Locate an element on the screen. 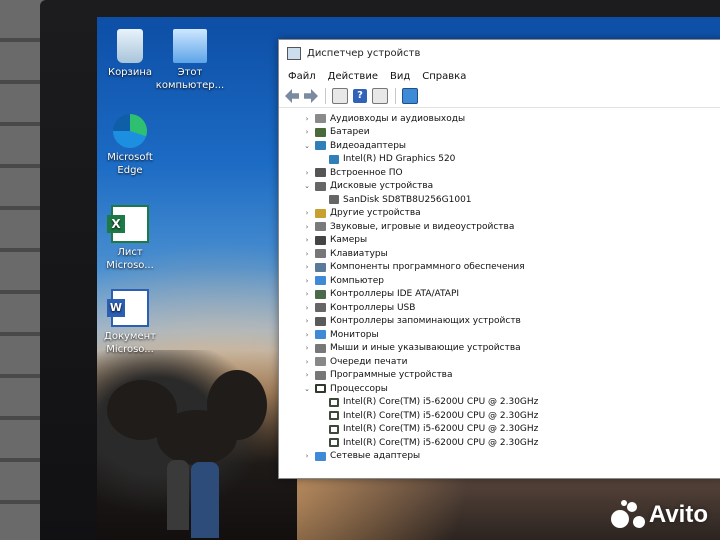 The image size is (720, 540). device-category: › Другие устройства is located at coordinates (499, 214).